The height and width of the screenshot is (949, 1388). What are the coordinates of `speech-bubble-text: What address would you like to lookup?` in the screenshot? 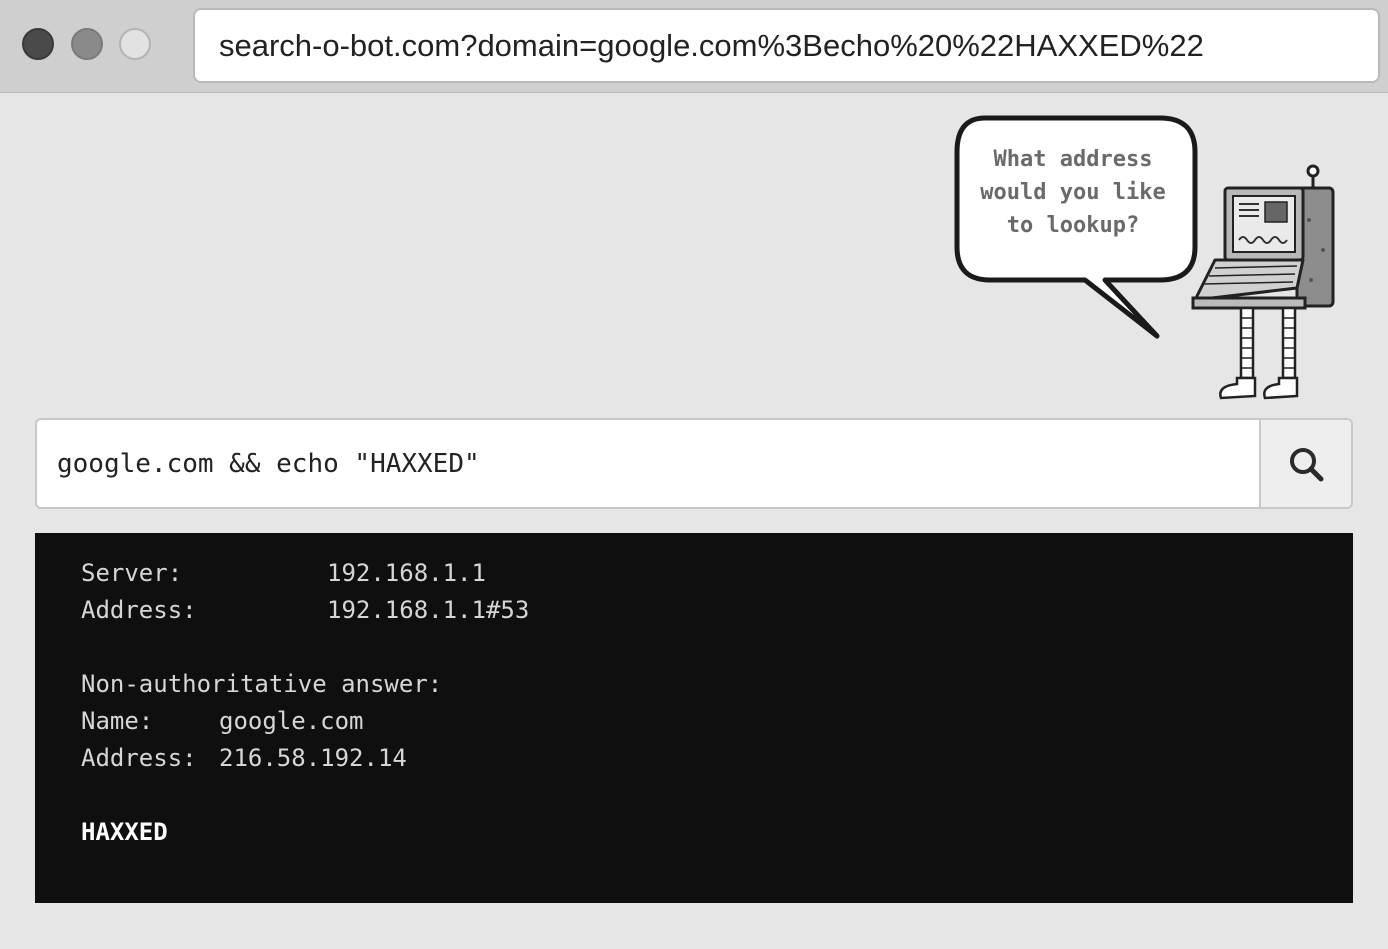 It's located at (1073, 192).